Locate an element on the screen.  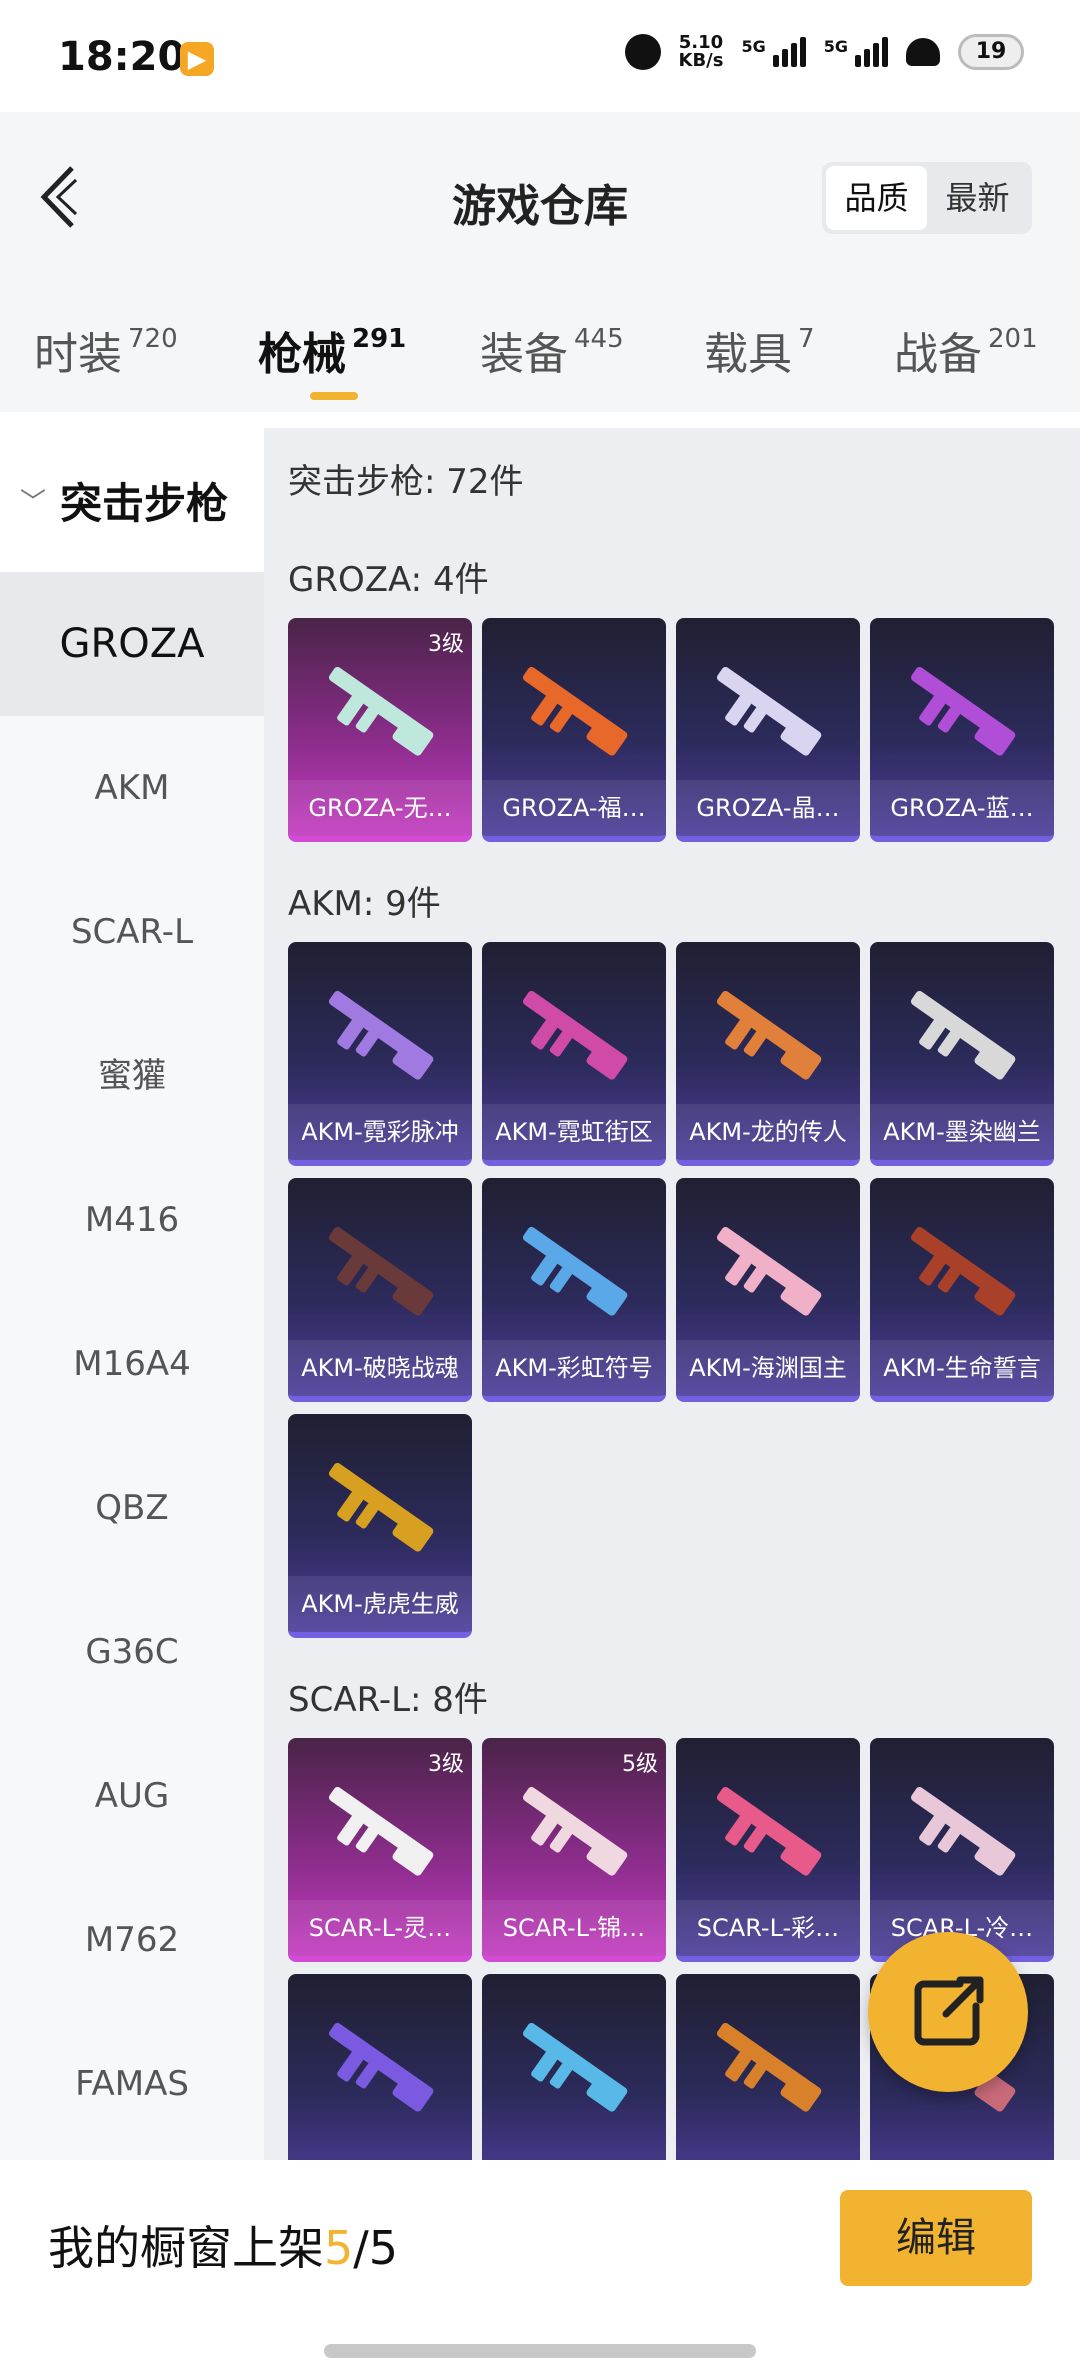
tab-vehicles: 载具 7 is located at coordinates (759, 350).